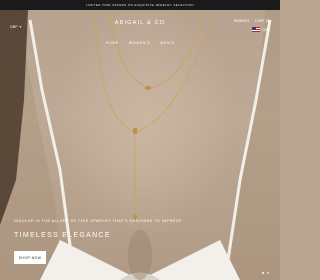 This screenshot has width=320, height=280. Describe the element at coordinates (266, 29) in the screenshot. I see `locale-label: GBP` at that location.